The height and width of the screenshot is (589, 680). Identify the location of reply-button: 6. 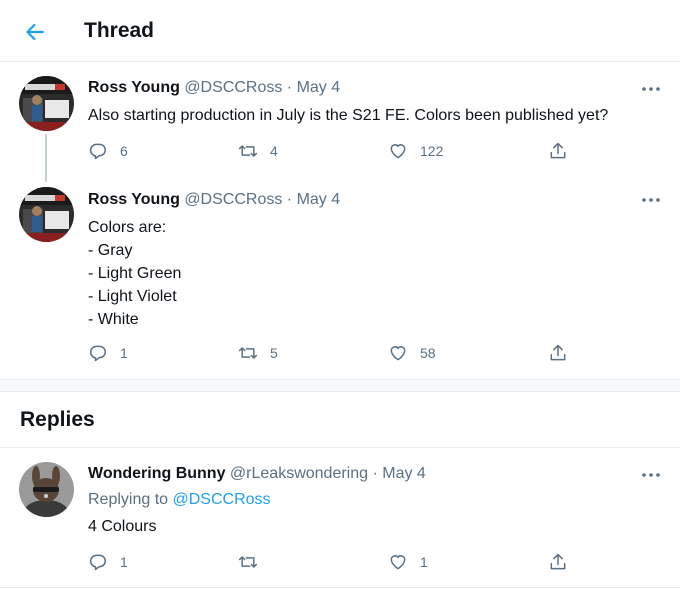
(108, 151).